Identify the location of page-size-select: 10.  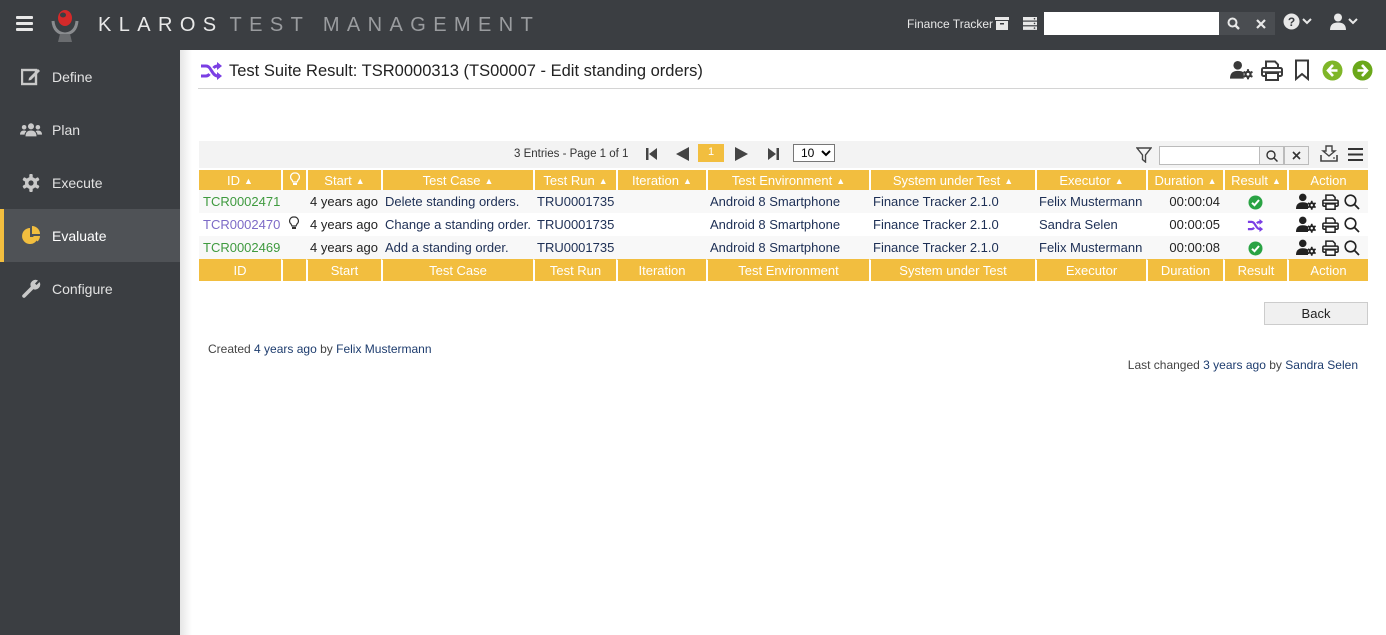
(814, 153).